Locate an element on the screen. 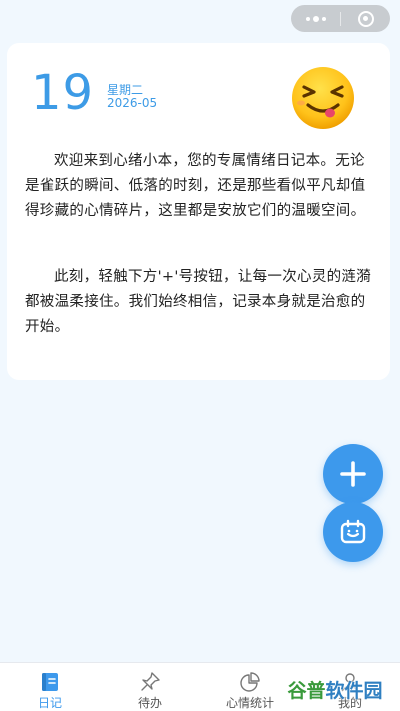  plus-icon is located at coordinates (353, 474).